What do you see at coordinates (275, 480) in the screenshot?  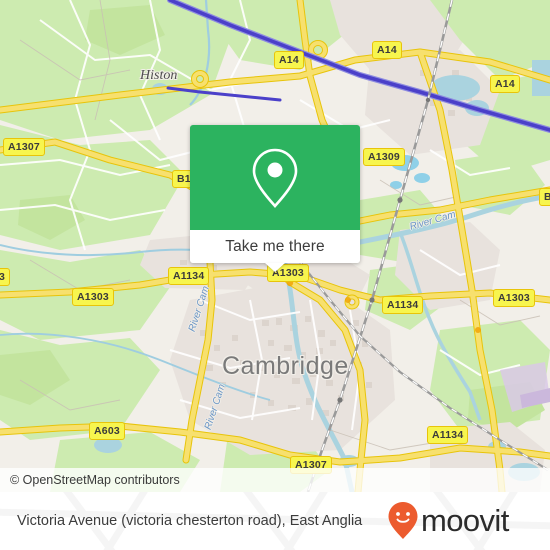 I see `map-attribution: © OpenStreetMap contributors` at bounding box center [275, 480].